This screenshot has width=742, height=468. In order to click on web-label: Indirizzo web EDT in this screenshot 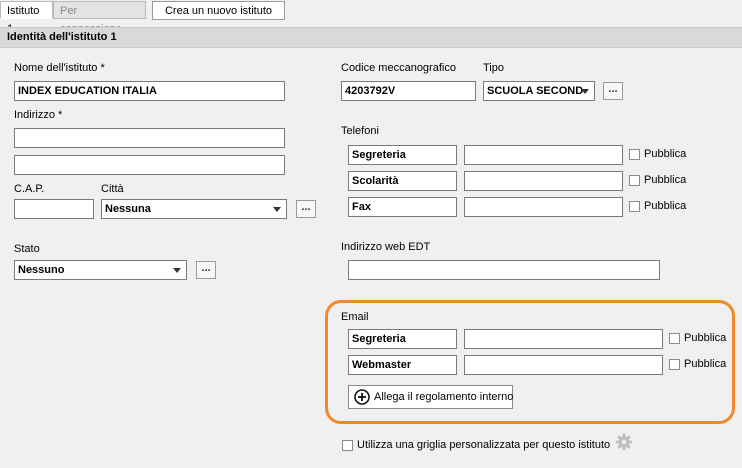, I will do `click(386, 247)`.